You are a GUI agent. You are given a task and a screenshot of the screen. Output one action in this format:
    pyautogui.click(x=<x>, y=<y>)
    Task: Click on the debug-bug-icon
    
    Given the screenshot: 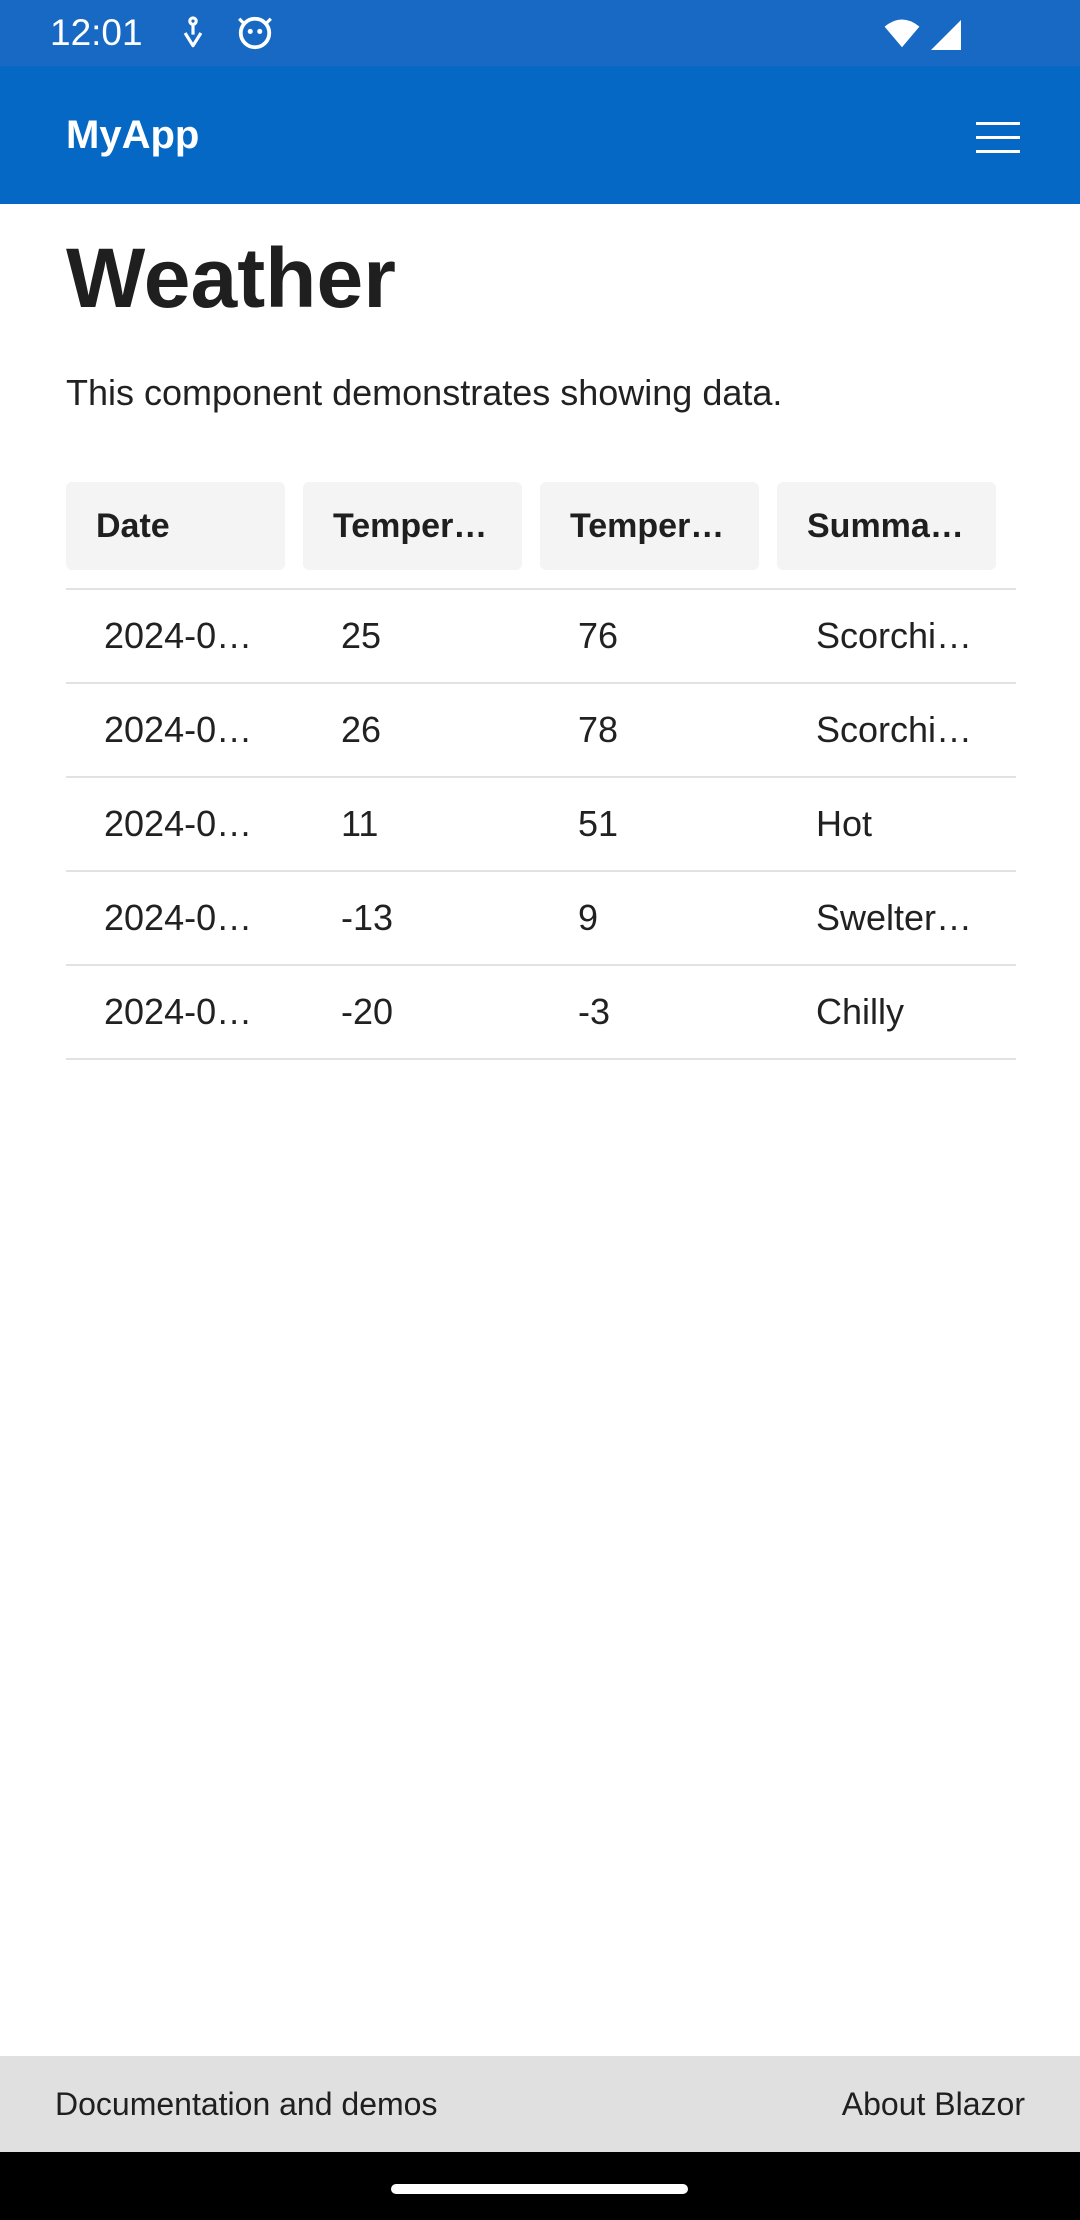 What is the action you would take?
    pyautogui.click(x=255, y=33)
    